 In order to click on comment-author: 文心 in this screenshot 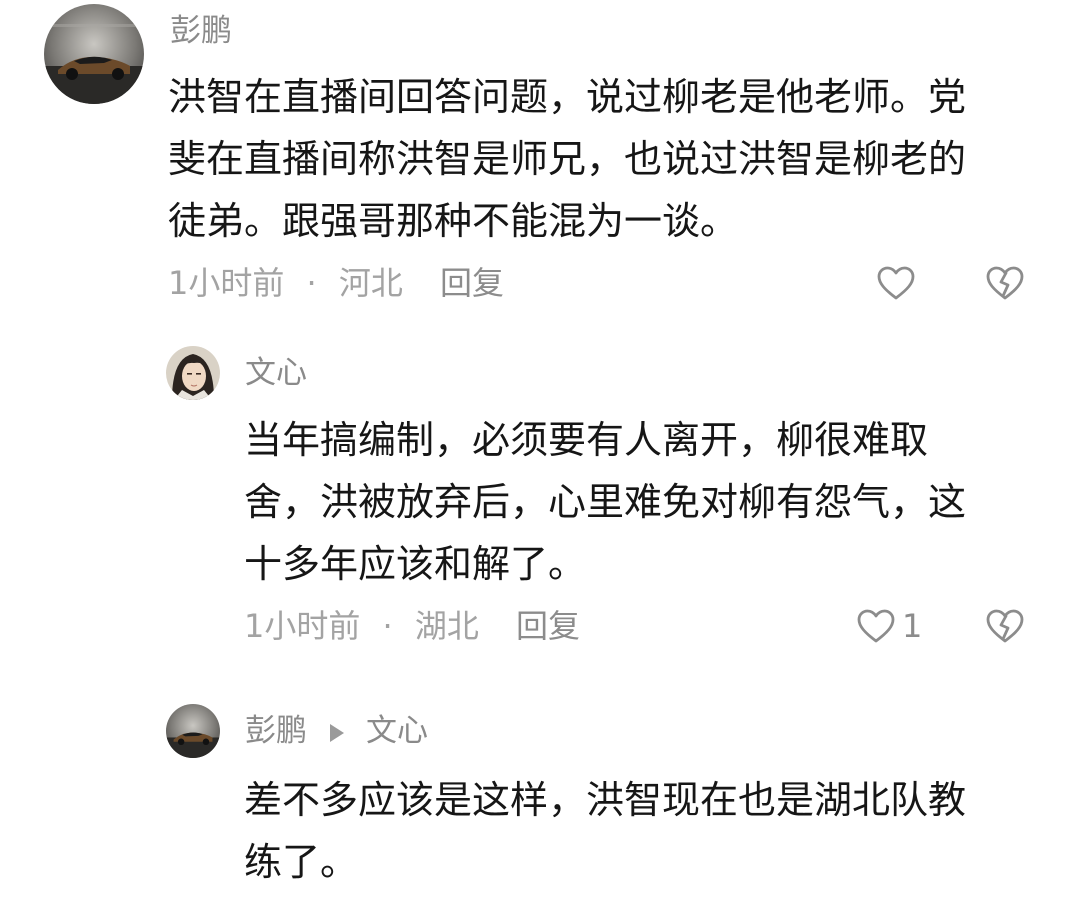, I will do `click(276, 373)`.